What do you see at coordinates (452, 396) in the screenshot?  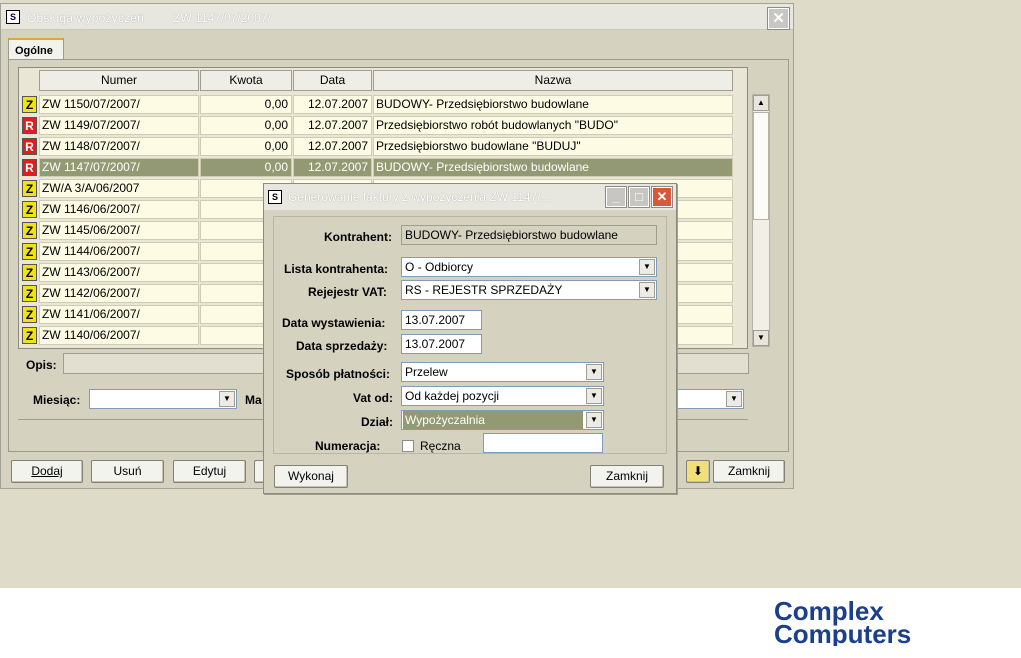 I see `vat-od-value: Od każdej pozycji` at bounding box center [452, 396].